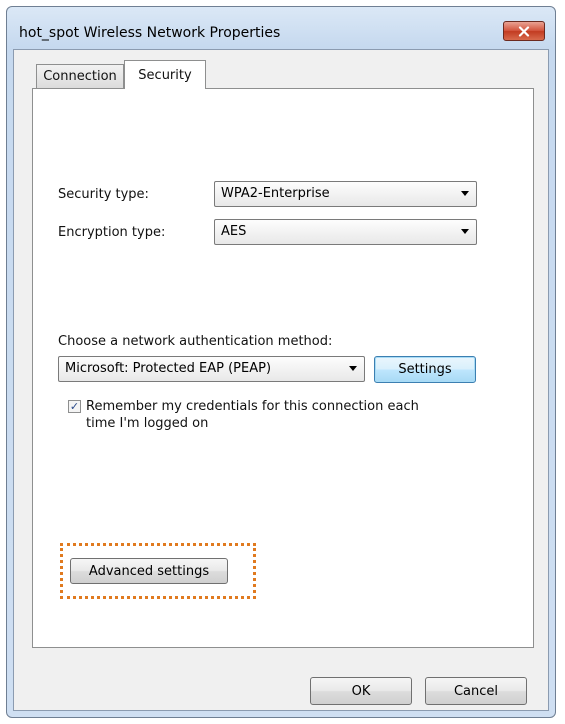 This screenshot has width=565, height=724. Describe the element at coordinates (275, 193) in the screenshot. I see `security-type-value: WPA2-Enterprise` at that location.